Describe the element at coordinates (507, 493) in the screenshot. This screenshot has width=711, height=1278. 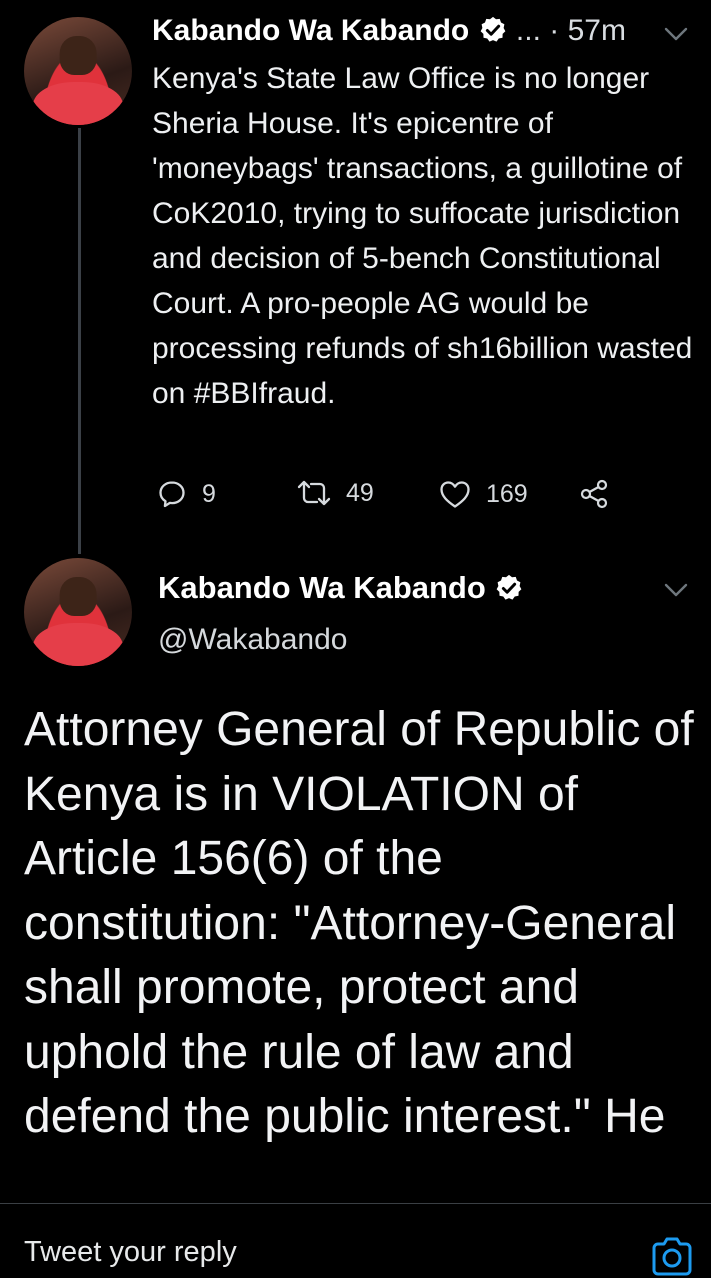
I see `like-count: 169` at that location.